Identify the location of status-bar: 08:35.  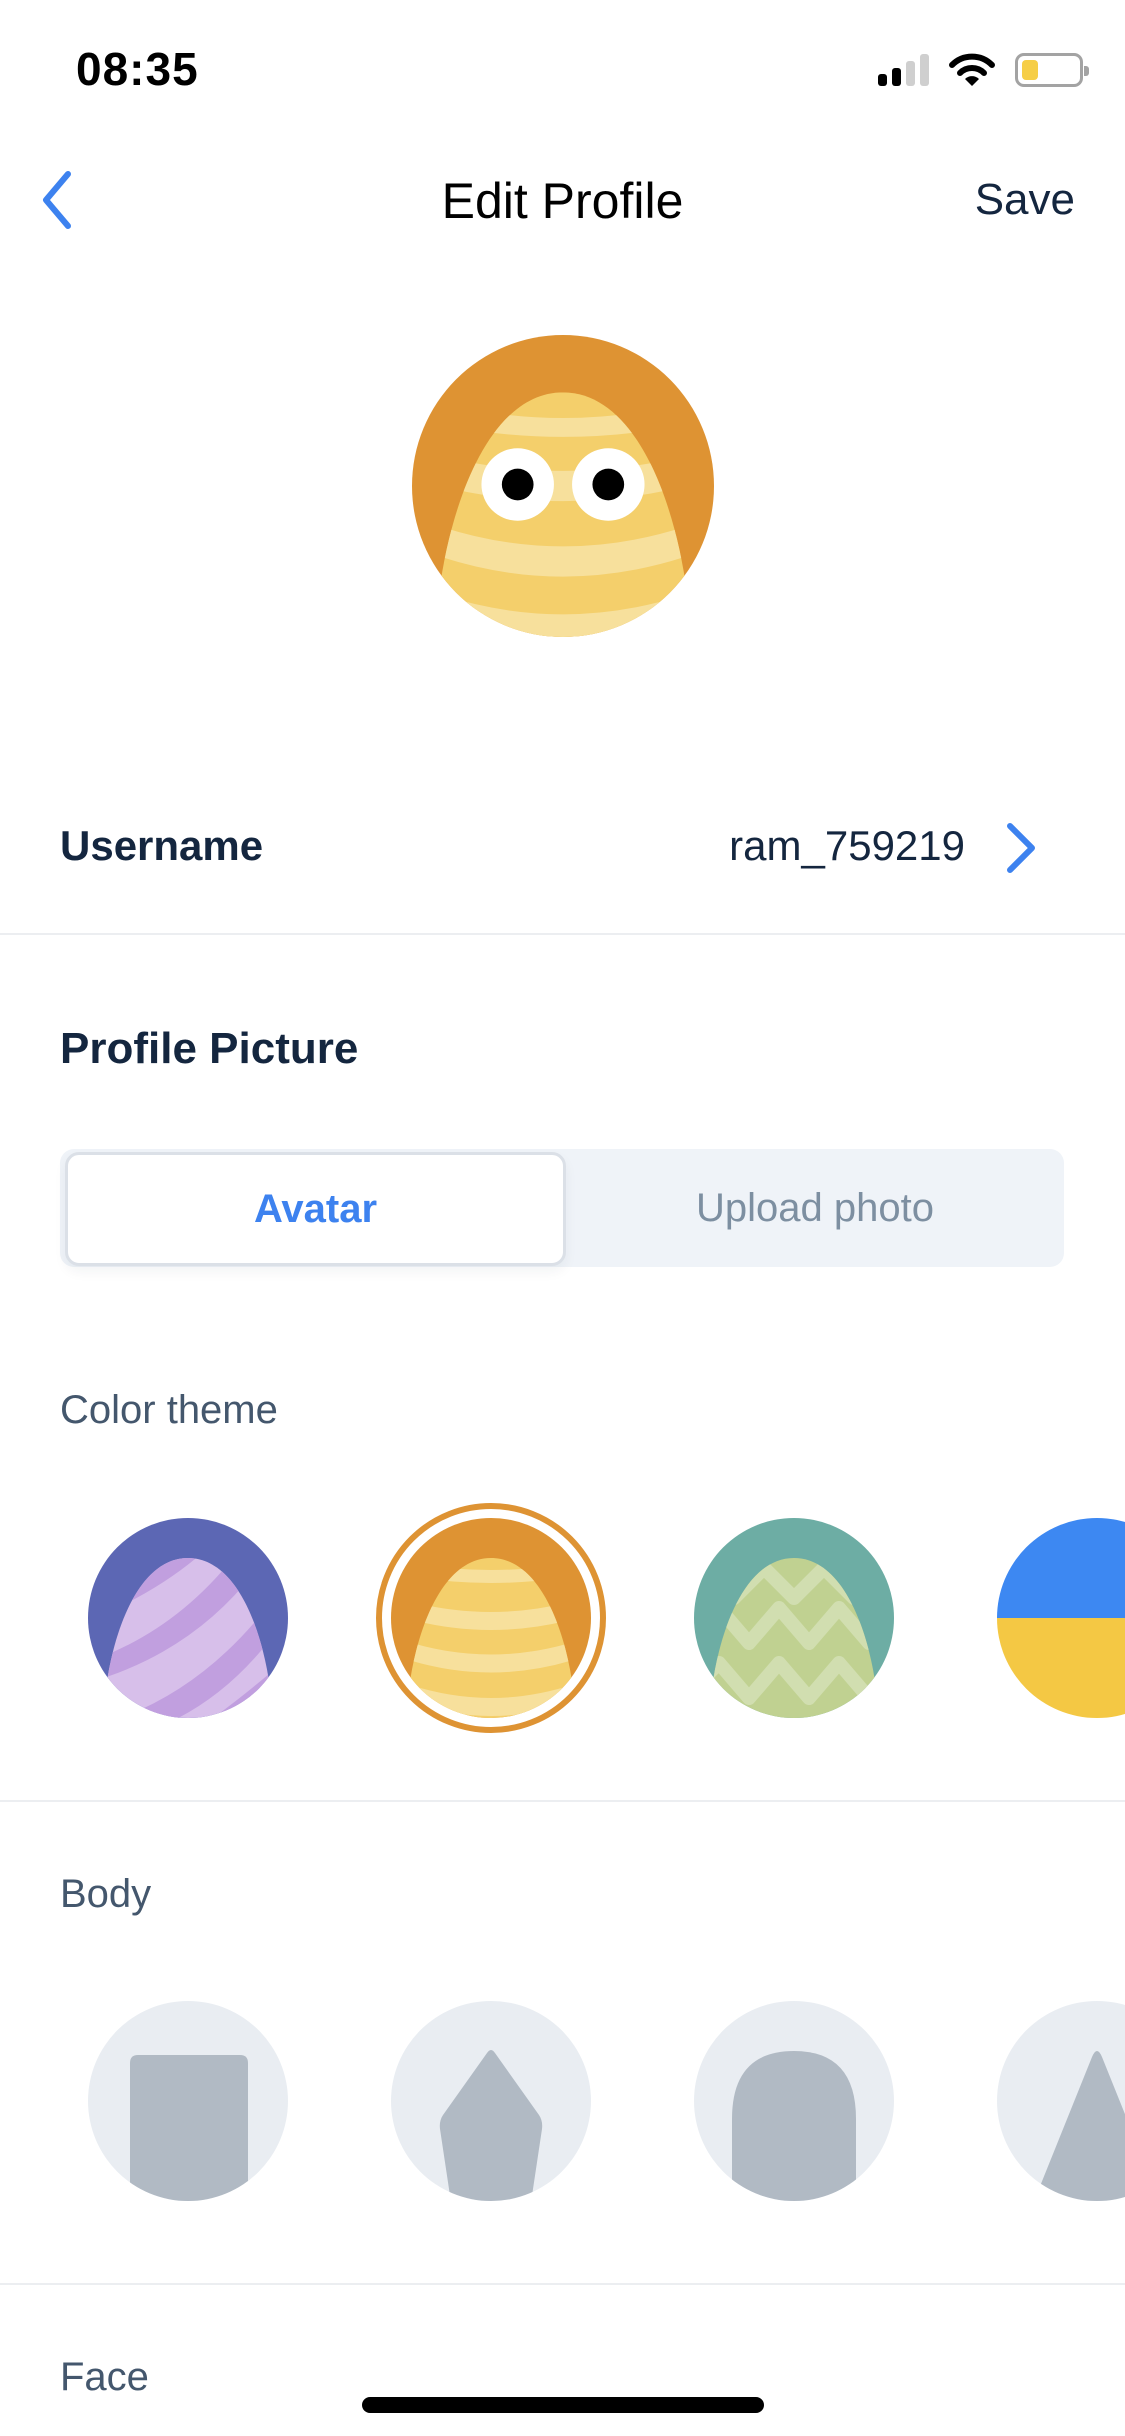
(562, 66).